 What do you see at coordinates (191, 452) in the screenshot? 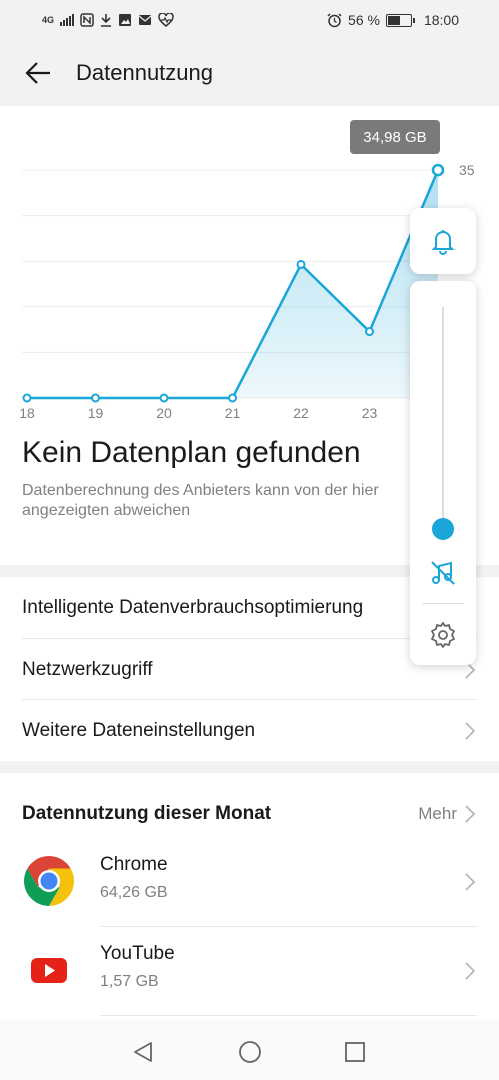
I see `plan-title: Kein Datenplan gefunden` at bounding box center [191, 452].